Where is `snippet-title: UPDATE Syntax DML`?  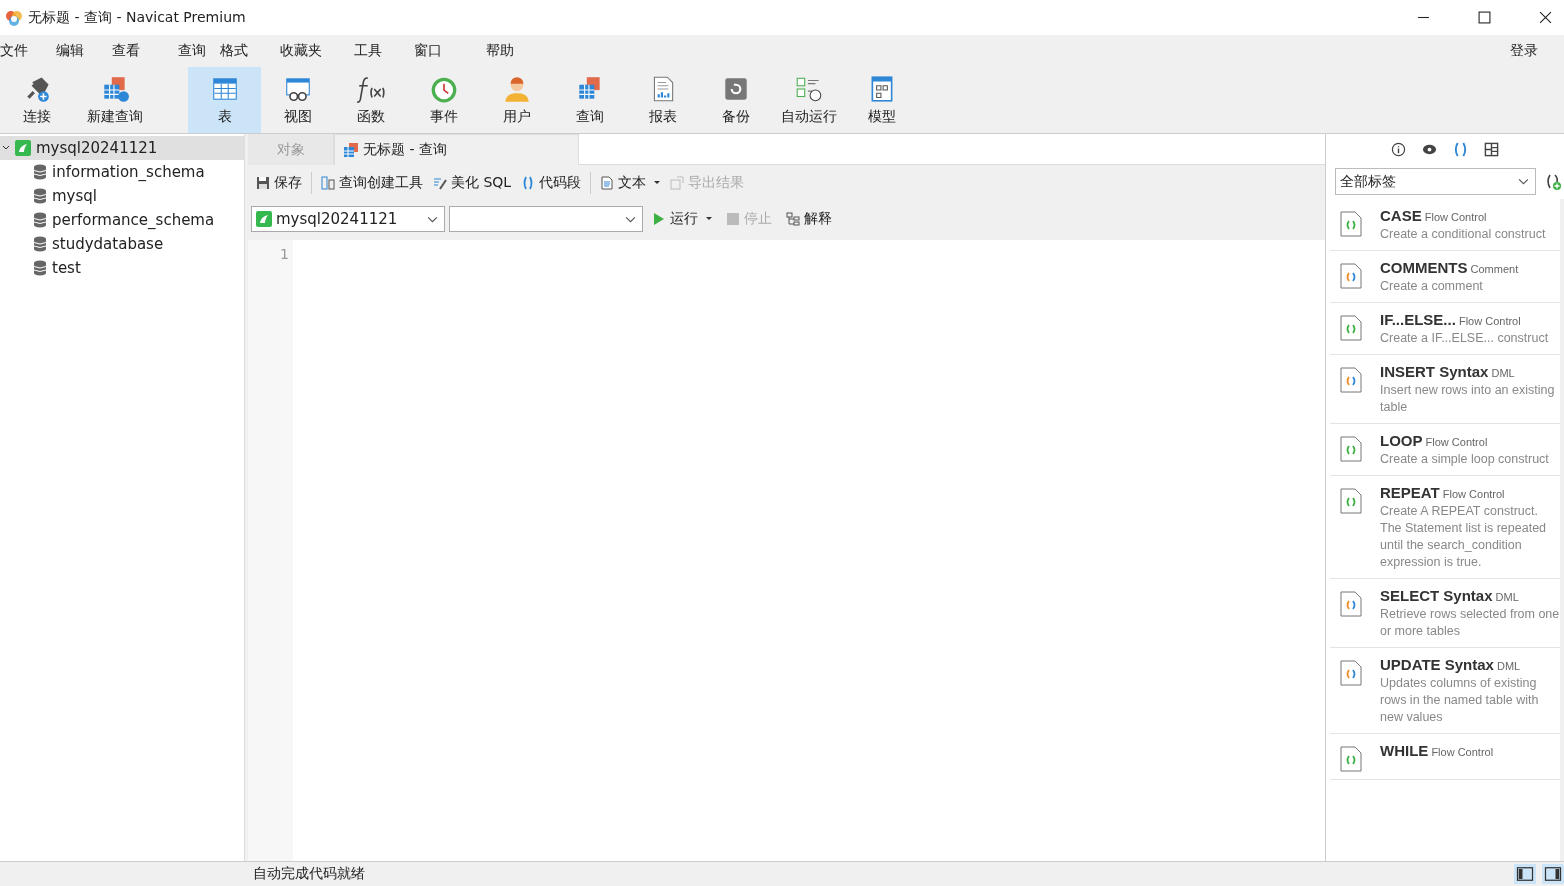 snippet-title: UPDATE Syntax DML is located at coordinates (1451, 664).